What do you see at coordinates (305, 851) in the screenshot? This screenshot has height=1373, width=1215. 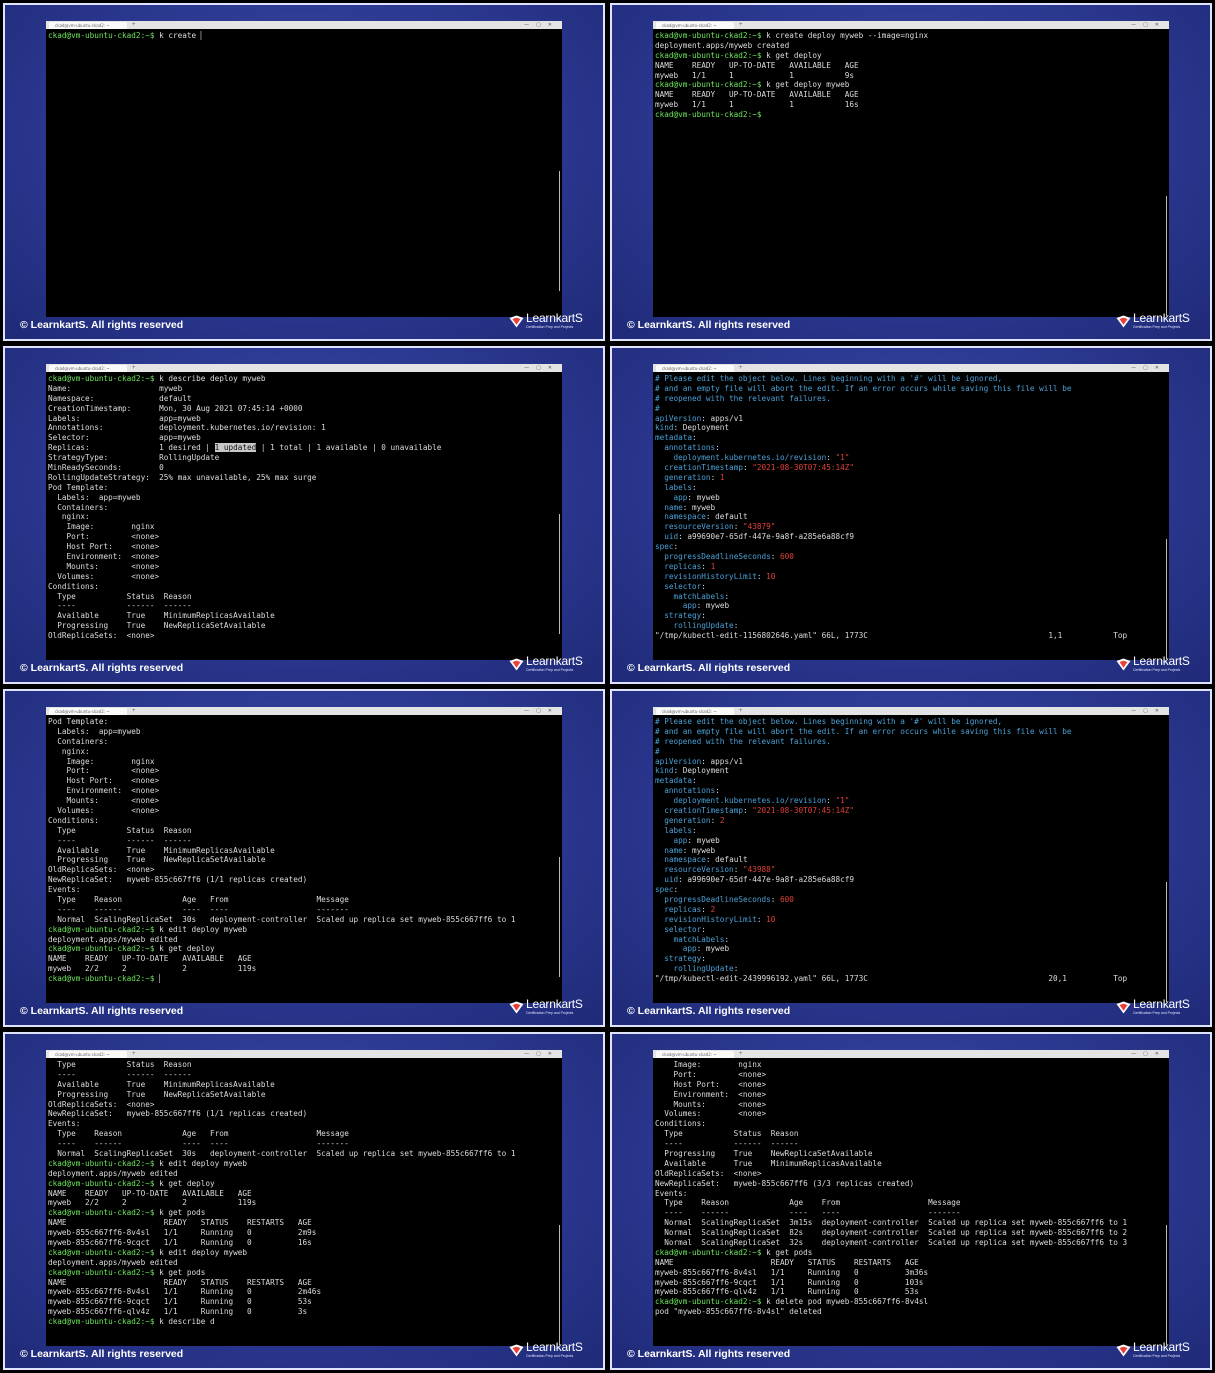 I see `terminal-line: Available True MinimumReplicasAvailable` at bounding box center [305, 851].